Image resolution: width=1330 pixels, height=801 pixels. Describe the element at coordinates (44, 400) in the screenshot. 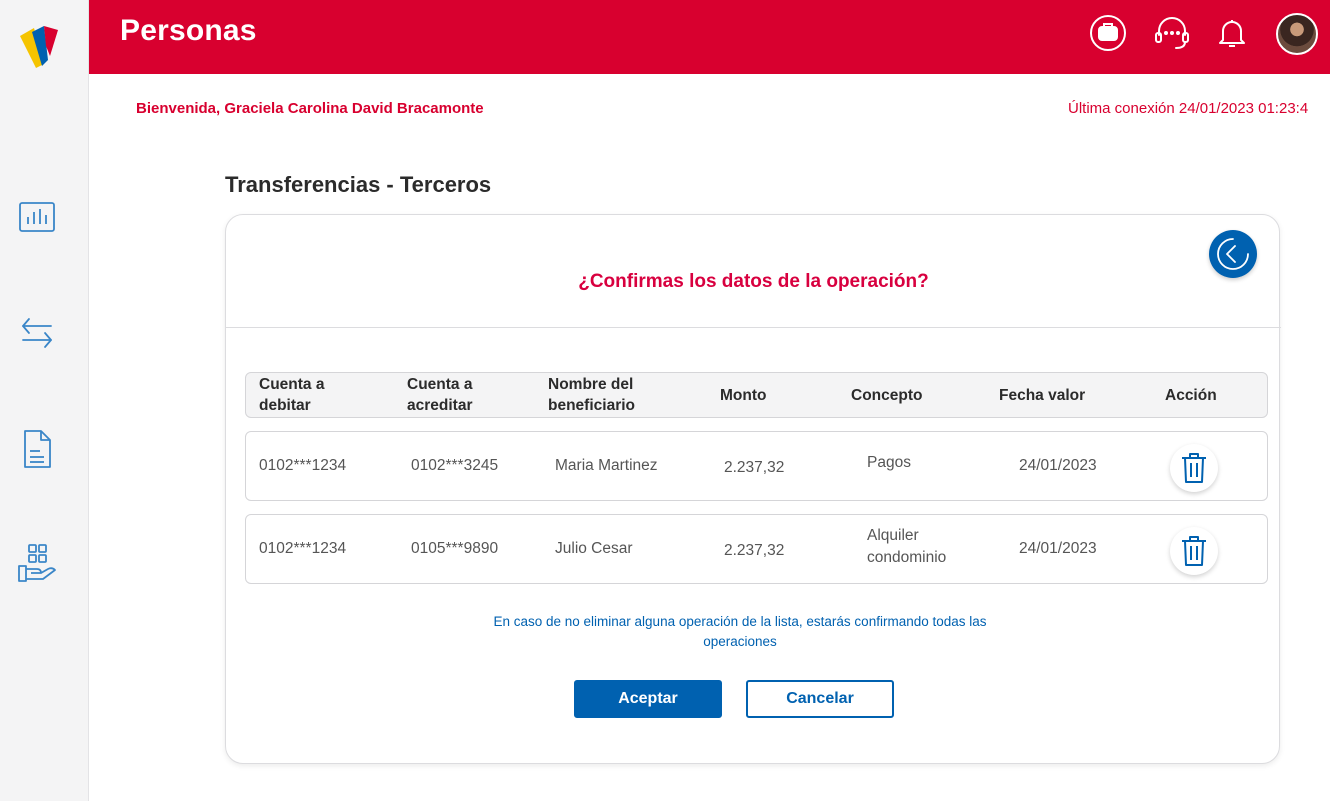

I see `sidebar` at that location.